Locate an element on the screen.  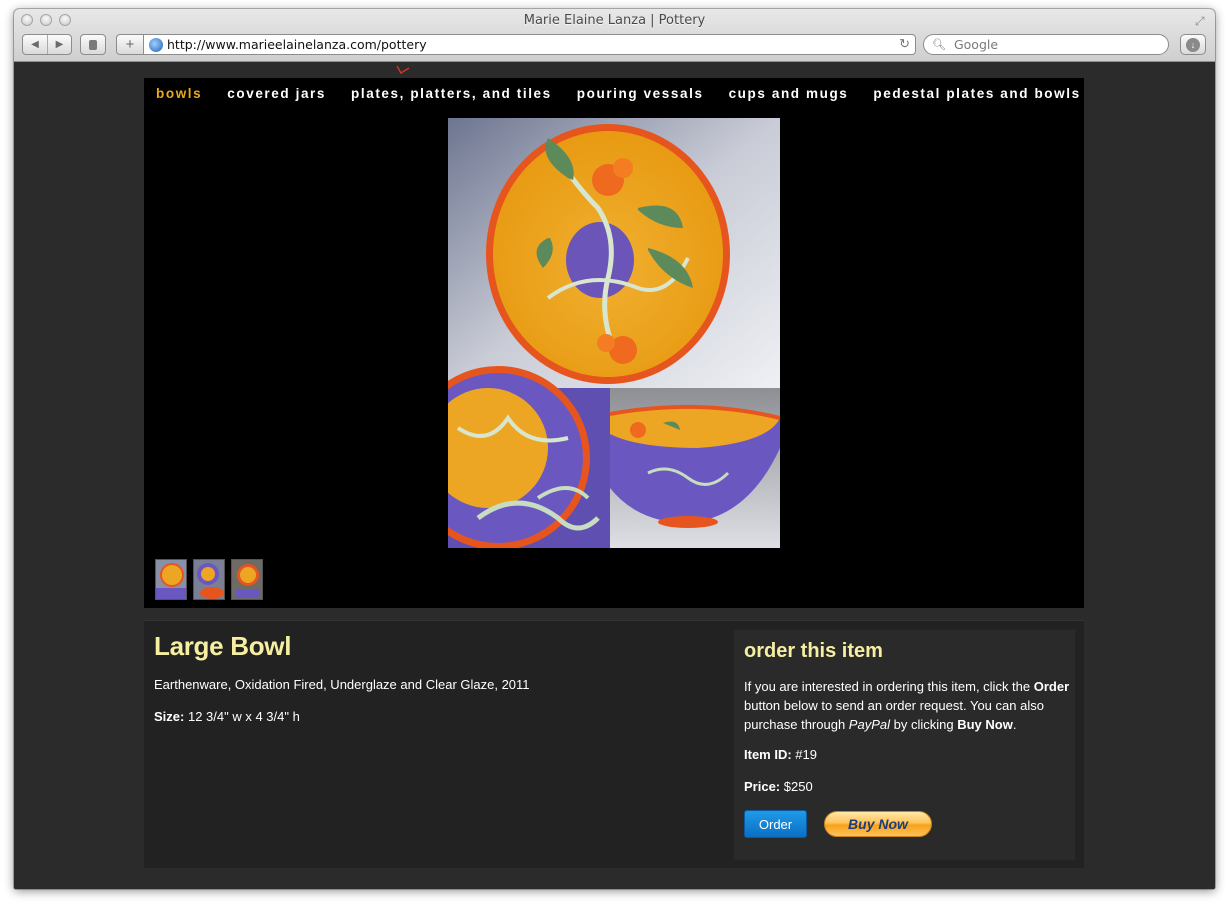
price-value: $250 is located at coordinates (798, 786).